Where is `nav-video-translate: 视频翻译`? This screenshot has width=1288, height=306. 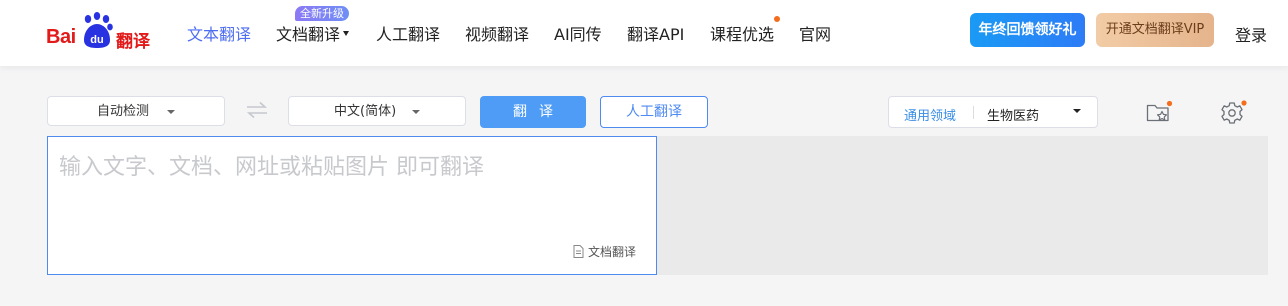 nav-video-translate: 视频翻译 is located at coordinates (497, 33).